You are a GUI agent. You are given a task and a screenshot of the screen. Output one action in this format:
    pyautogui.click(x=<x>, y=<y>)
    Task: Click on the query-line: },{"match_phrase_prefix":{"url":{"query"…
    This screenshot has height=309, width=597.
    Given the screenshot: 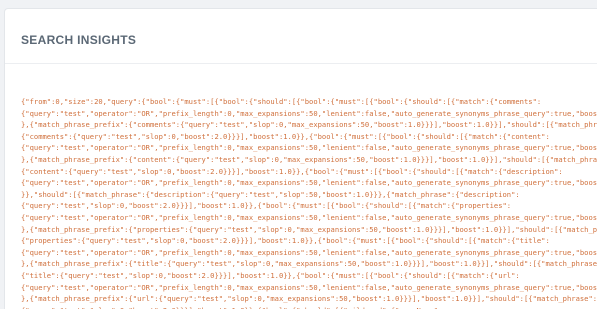 What is the action you would take?
    pyautogui.click(x=309, y=299)
    